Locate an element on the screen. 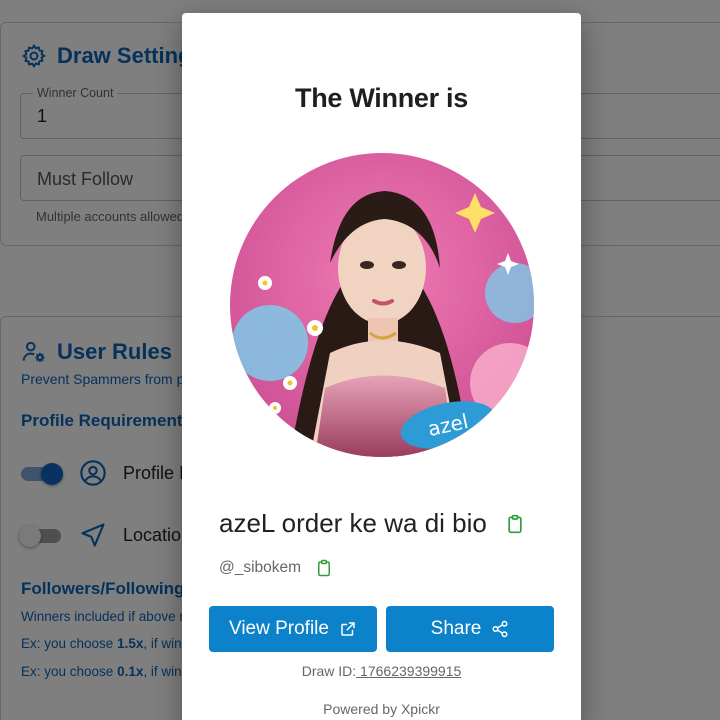 The width and height of the screenshot is (720, 720). share-button: Share is located at coordinates (470, 629).